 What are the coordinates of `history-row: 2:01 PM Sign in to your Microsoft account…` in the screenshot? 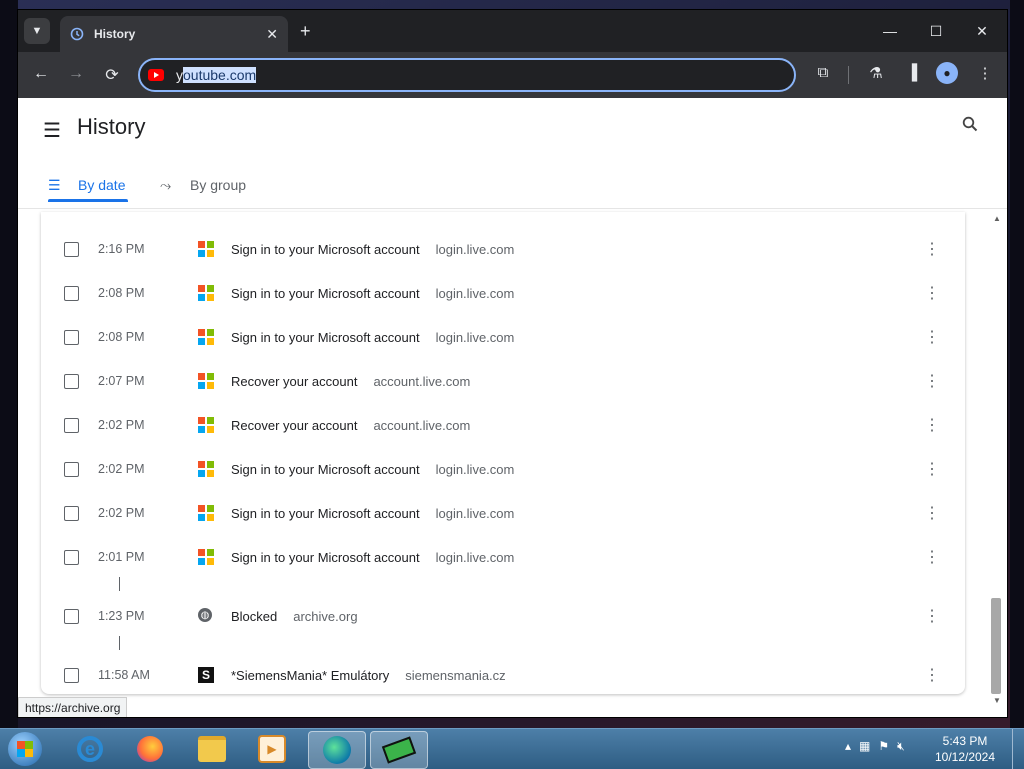 It's located at (503, 557).